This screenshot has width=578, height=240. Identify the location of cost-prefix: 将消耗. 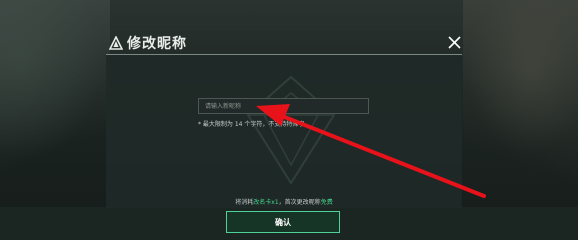
(244, 202).